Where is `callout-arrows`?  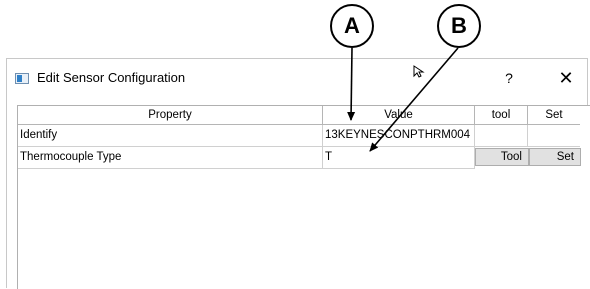
callout-arrows is located at coordinates (403, 99).